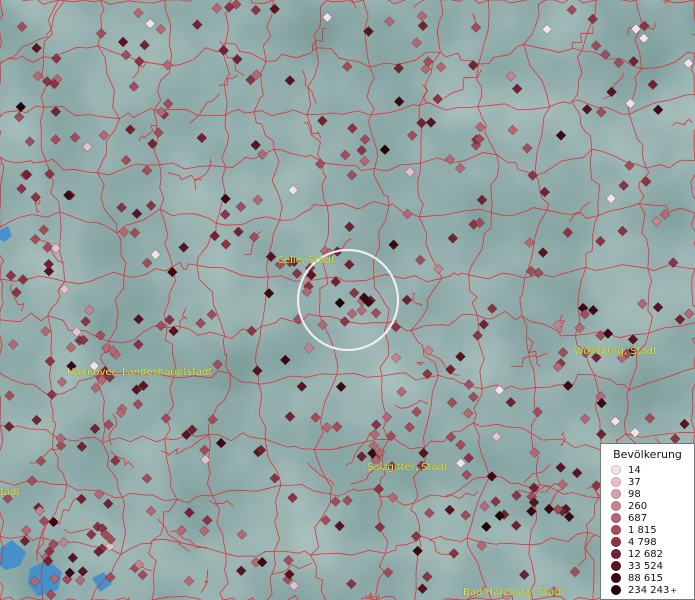 The width and height of the screenshot is (695, 600). Describe the element at coordinates (647, 494) in the screenshot. I see `legend-item: 98` at that location.